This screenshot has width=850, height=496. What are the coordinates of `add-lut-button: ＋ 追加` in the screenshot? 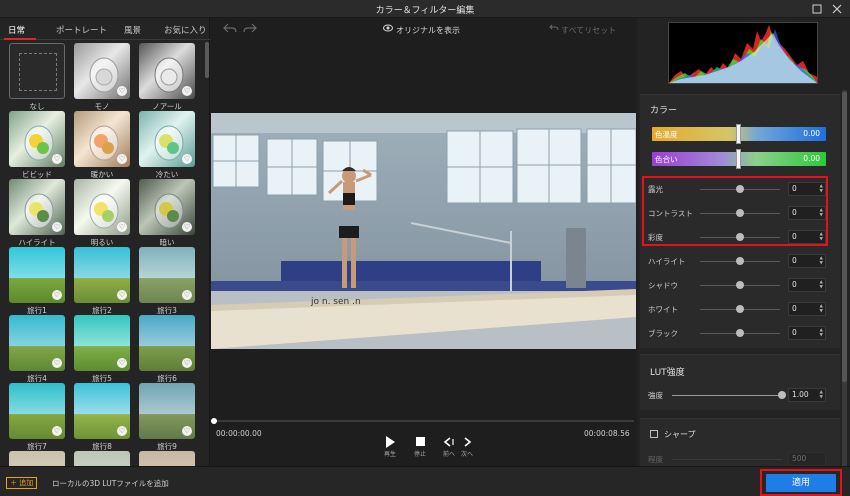 It's located at (22, 483).